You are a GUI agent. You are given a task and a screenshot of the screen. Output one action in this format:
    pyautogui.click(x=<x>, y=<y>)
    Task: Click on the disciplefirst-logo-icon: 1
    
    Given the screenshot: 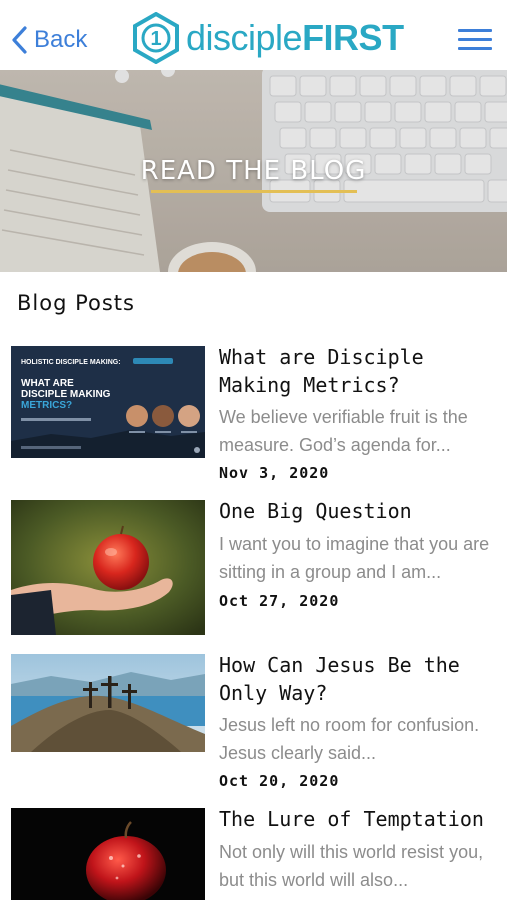 What is the action you would take?
    pyautogui.click(x=156, y=38)
    